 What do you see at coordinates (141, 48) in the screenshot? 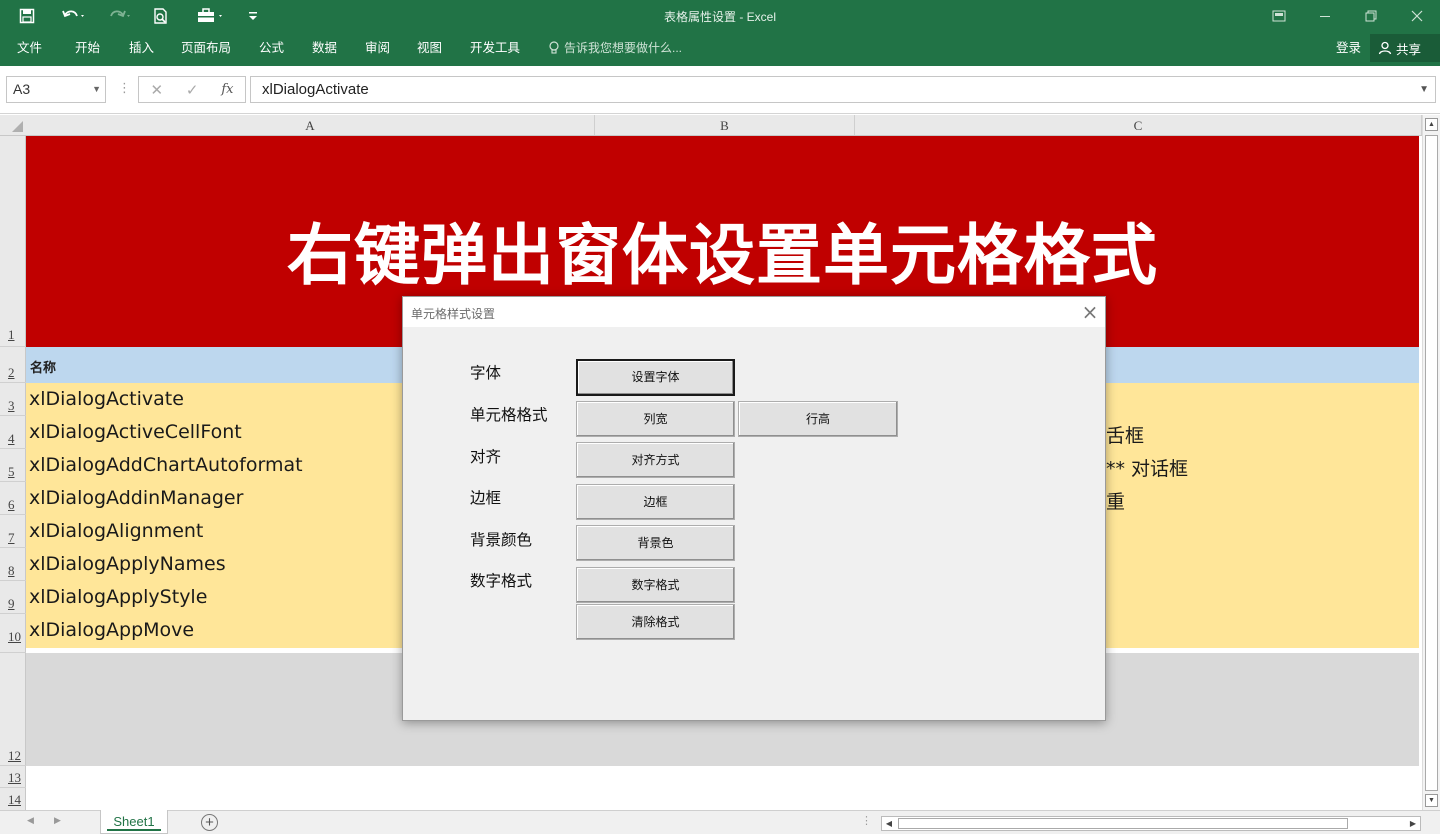
I see `tab-insert: 插入` at bounding box center [141, 48].